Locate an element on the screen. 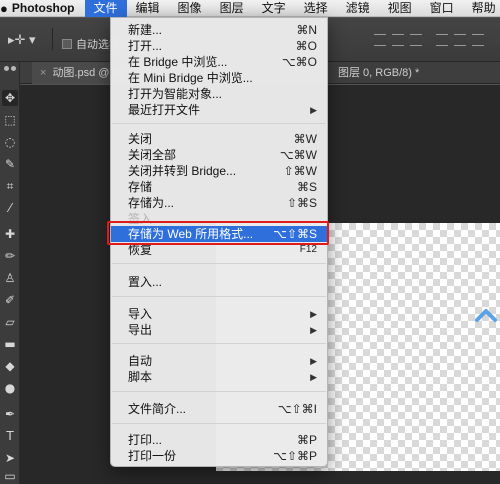 This screenshot has width=500, height=484. menu-filter: 滤镜 is located at coordinates (358, 8).